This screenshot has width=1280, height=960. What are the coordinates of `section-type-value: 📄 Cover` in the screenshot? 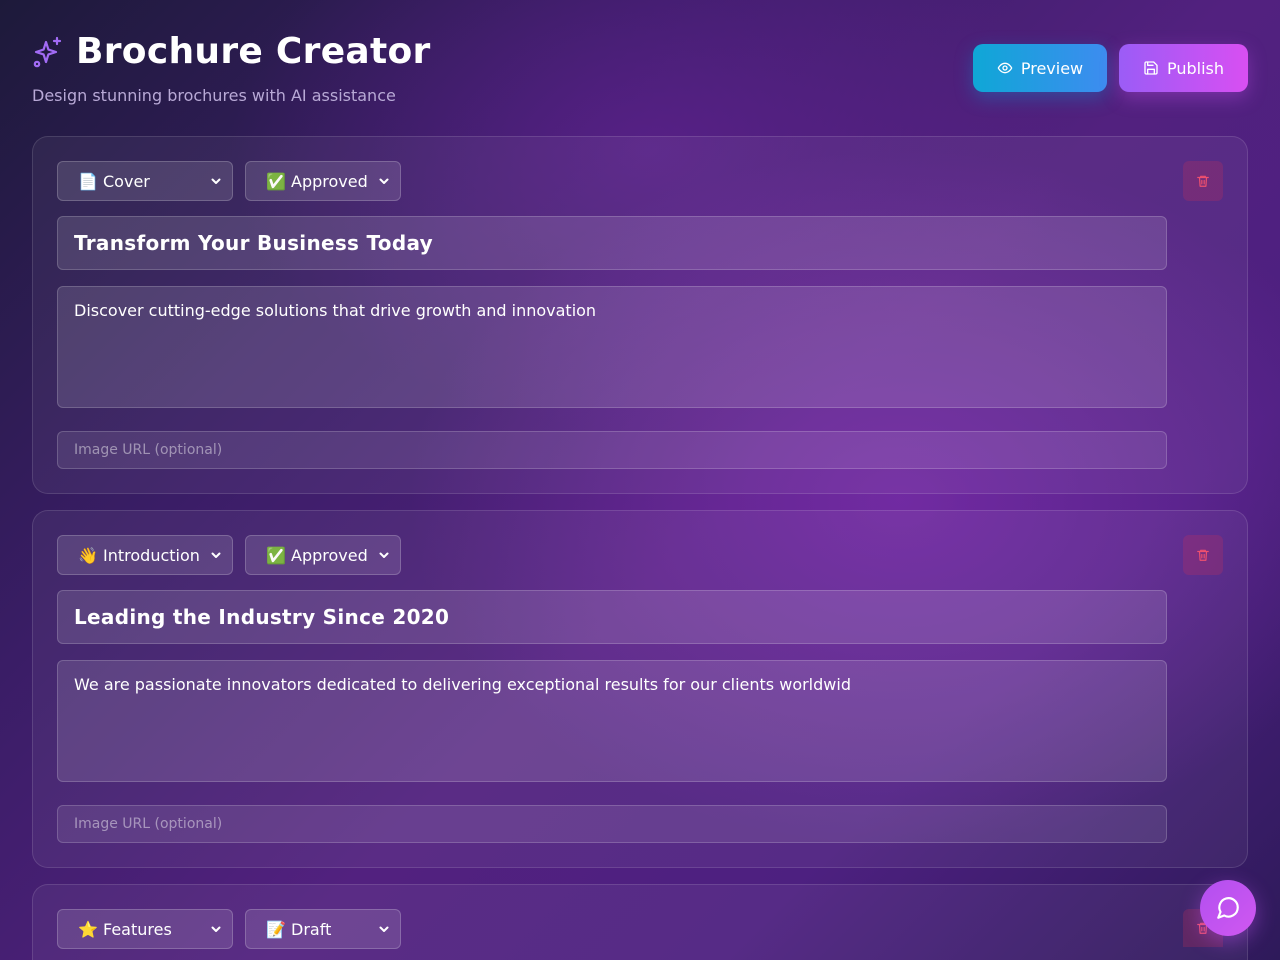 It's located at (114, 181).